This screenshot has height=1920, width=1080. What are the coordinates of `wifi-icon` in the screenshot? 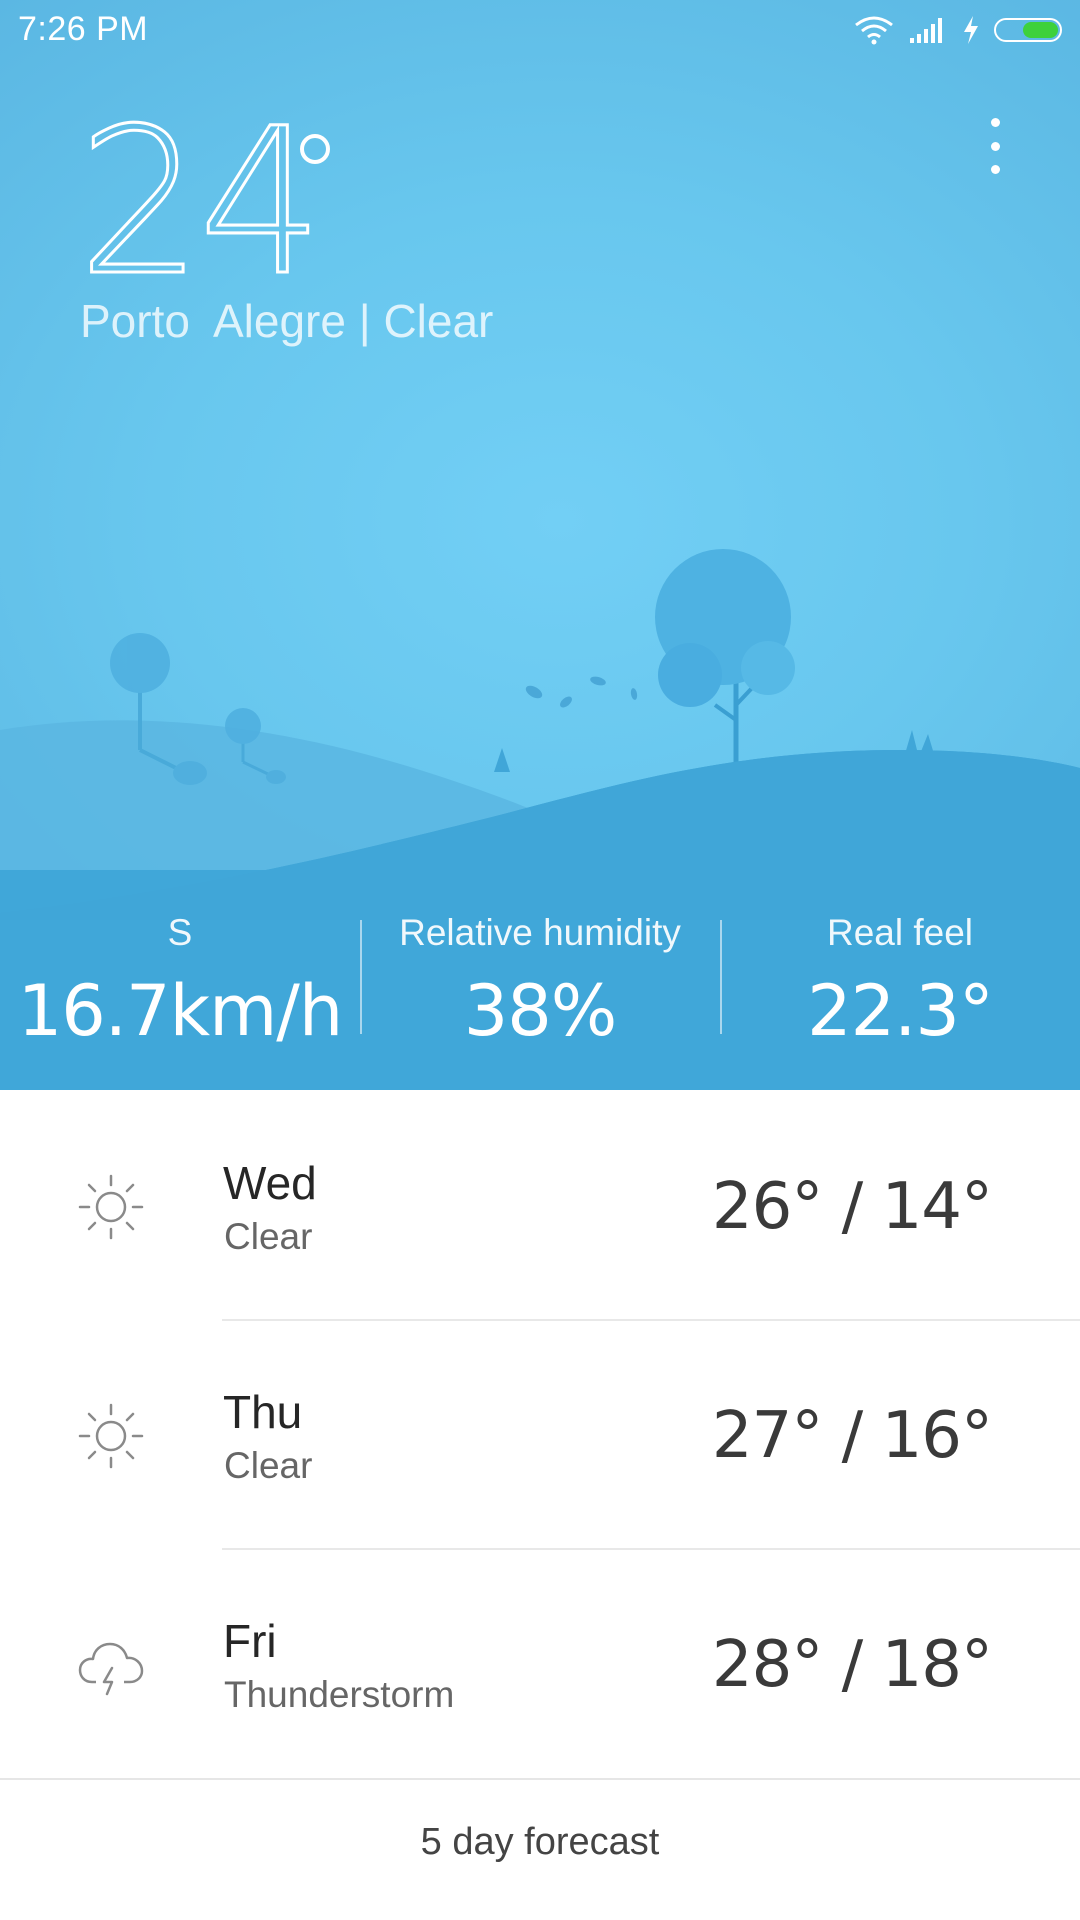 It's located at (874, 30).